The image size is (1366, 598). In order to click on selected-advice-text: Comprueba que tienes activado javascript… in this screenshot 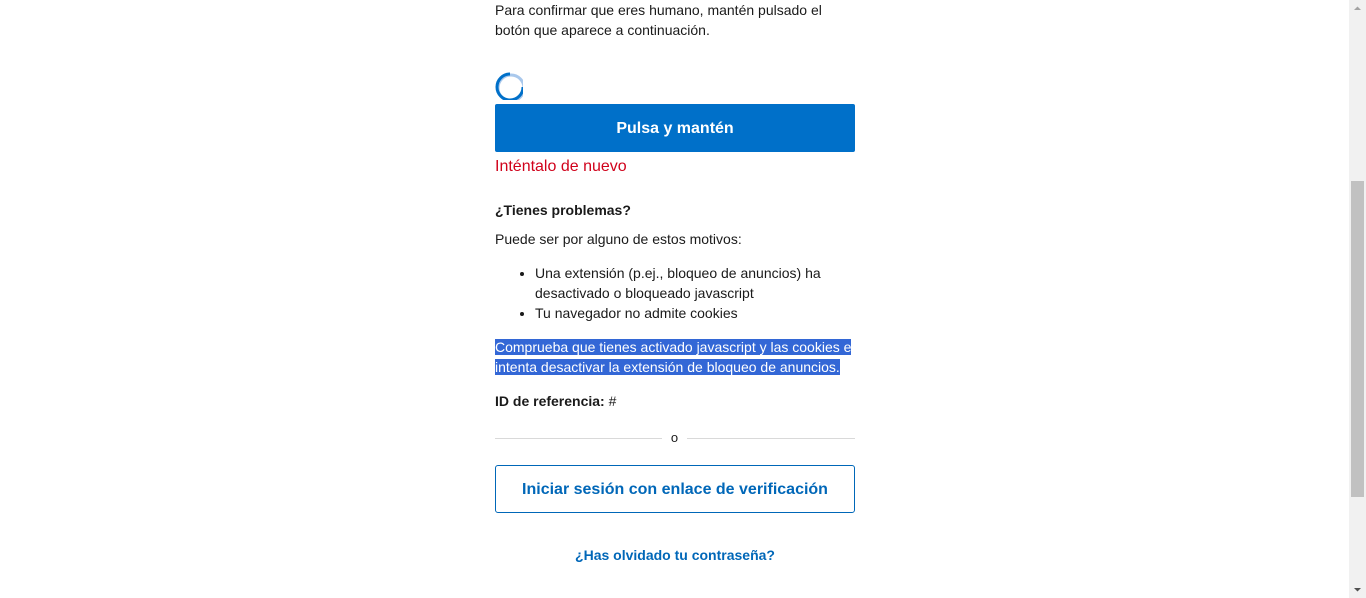, I will do `click(673, 357)`.